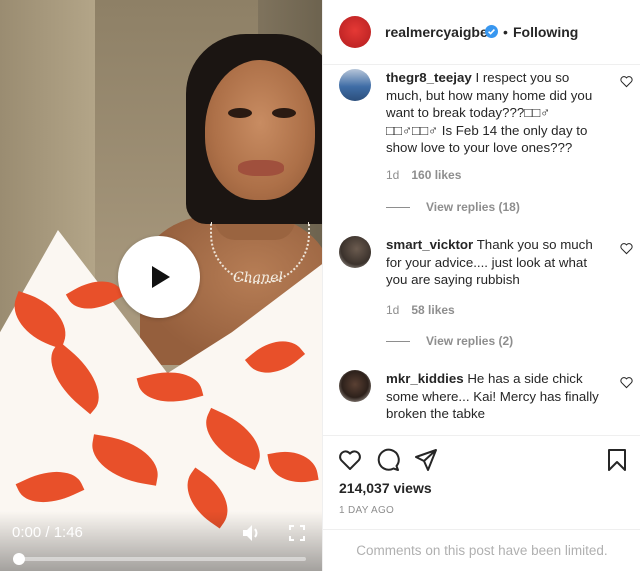 This screenshot has height=571, width=640. I want to click on play-icon, so click(161, 277).